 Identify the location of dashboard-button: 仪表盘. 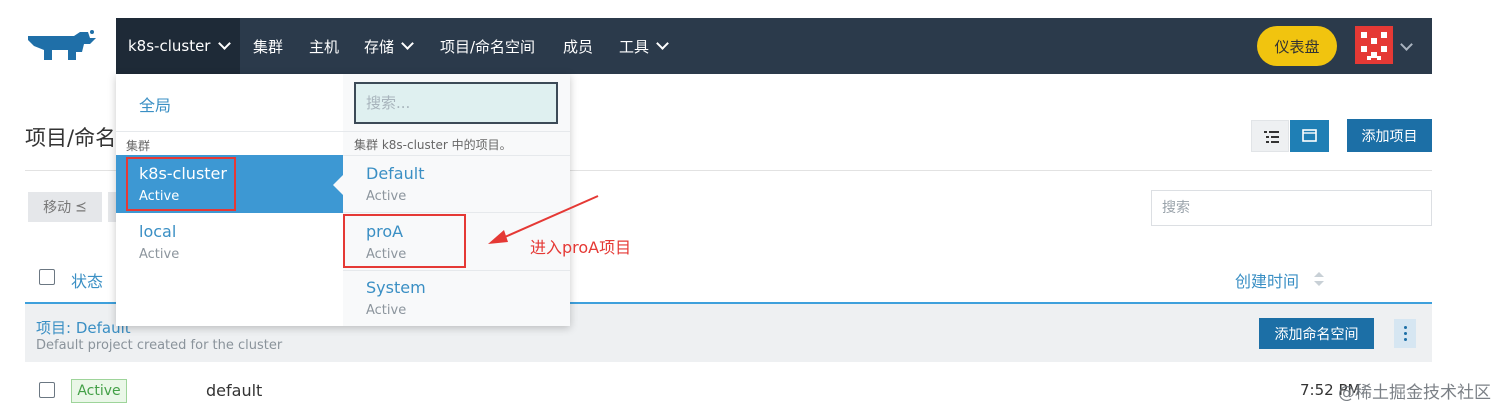
(1297, 46).